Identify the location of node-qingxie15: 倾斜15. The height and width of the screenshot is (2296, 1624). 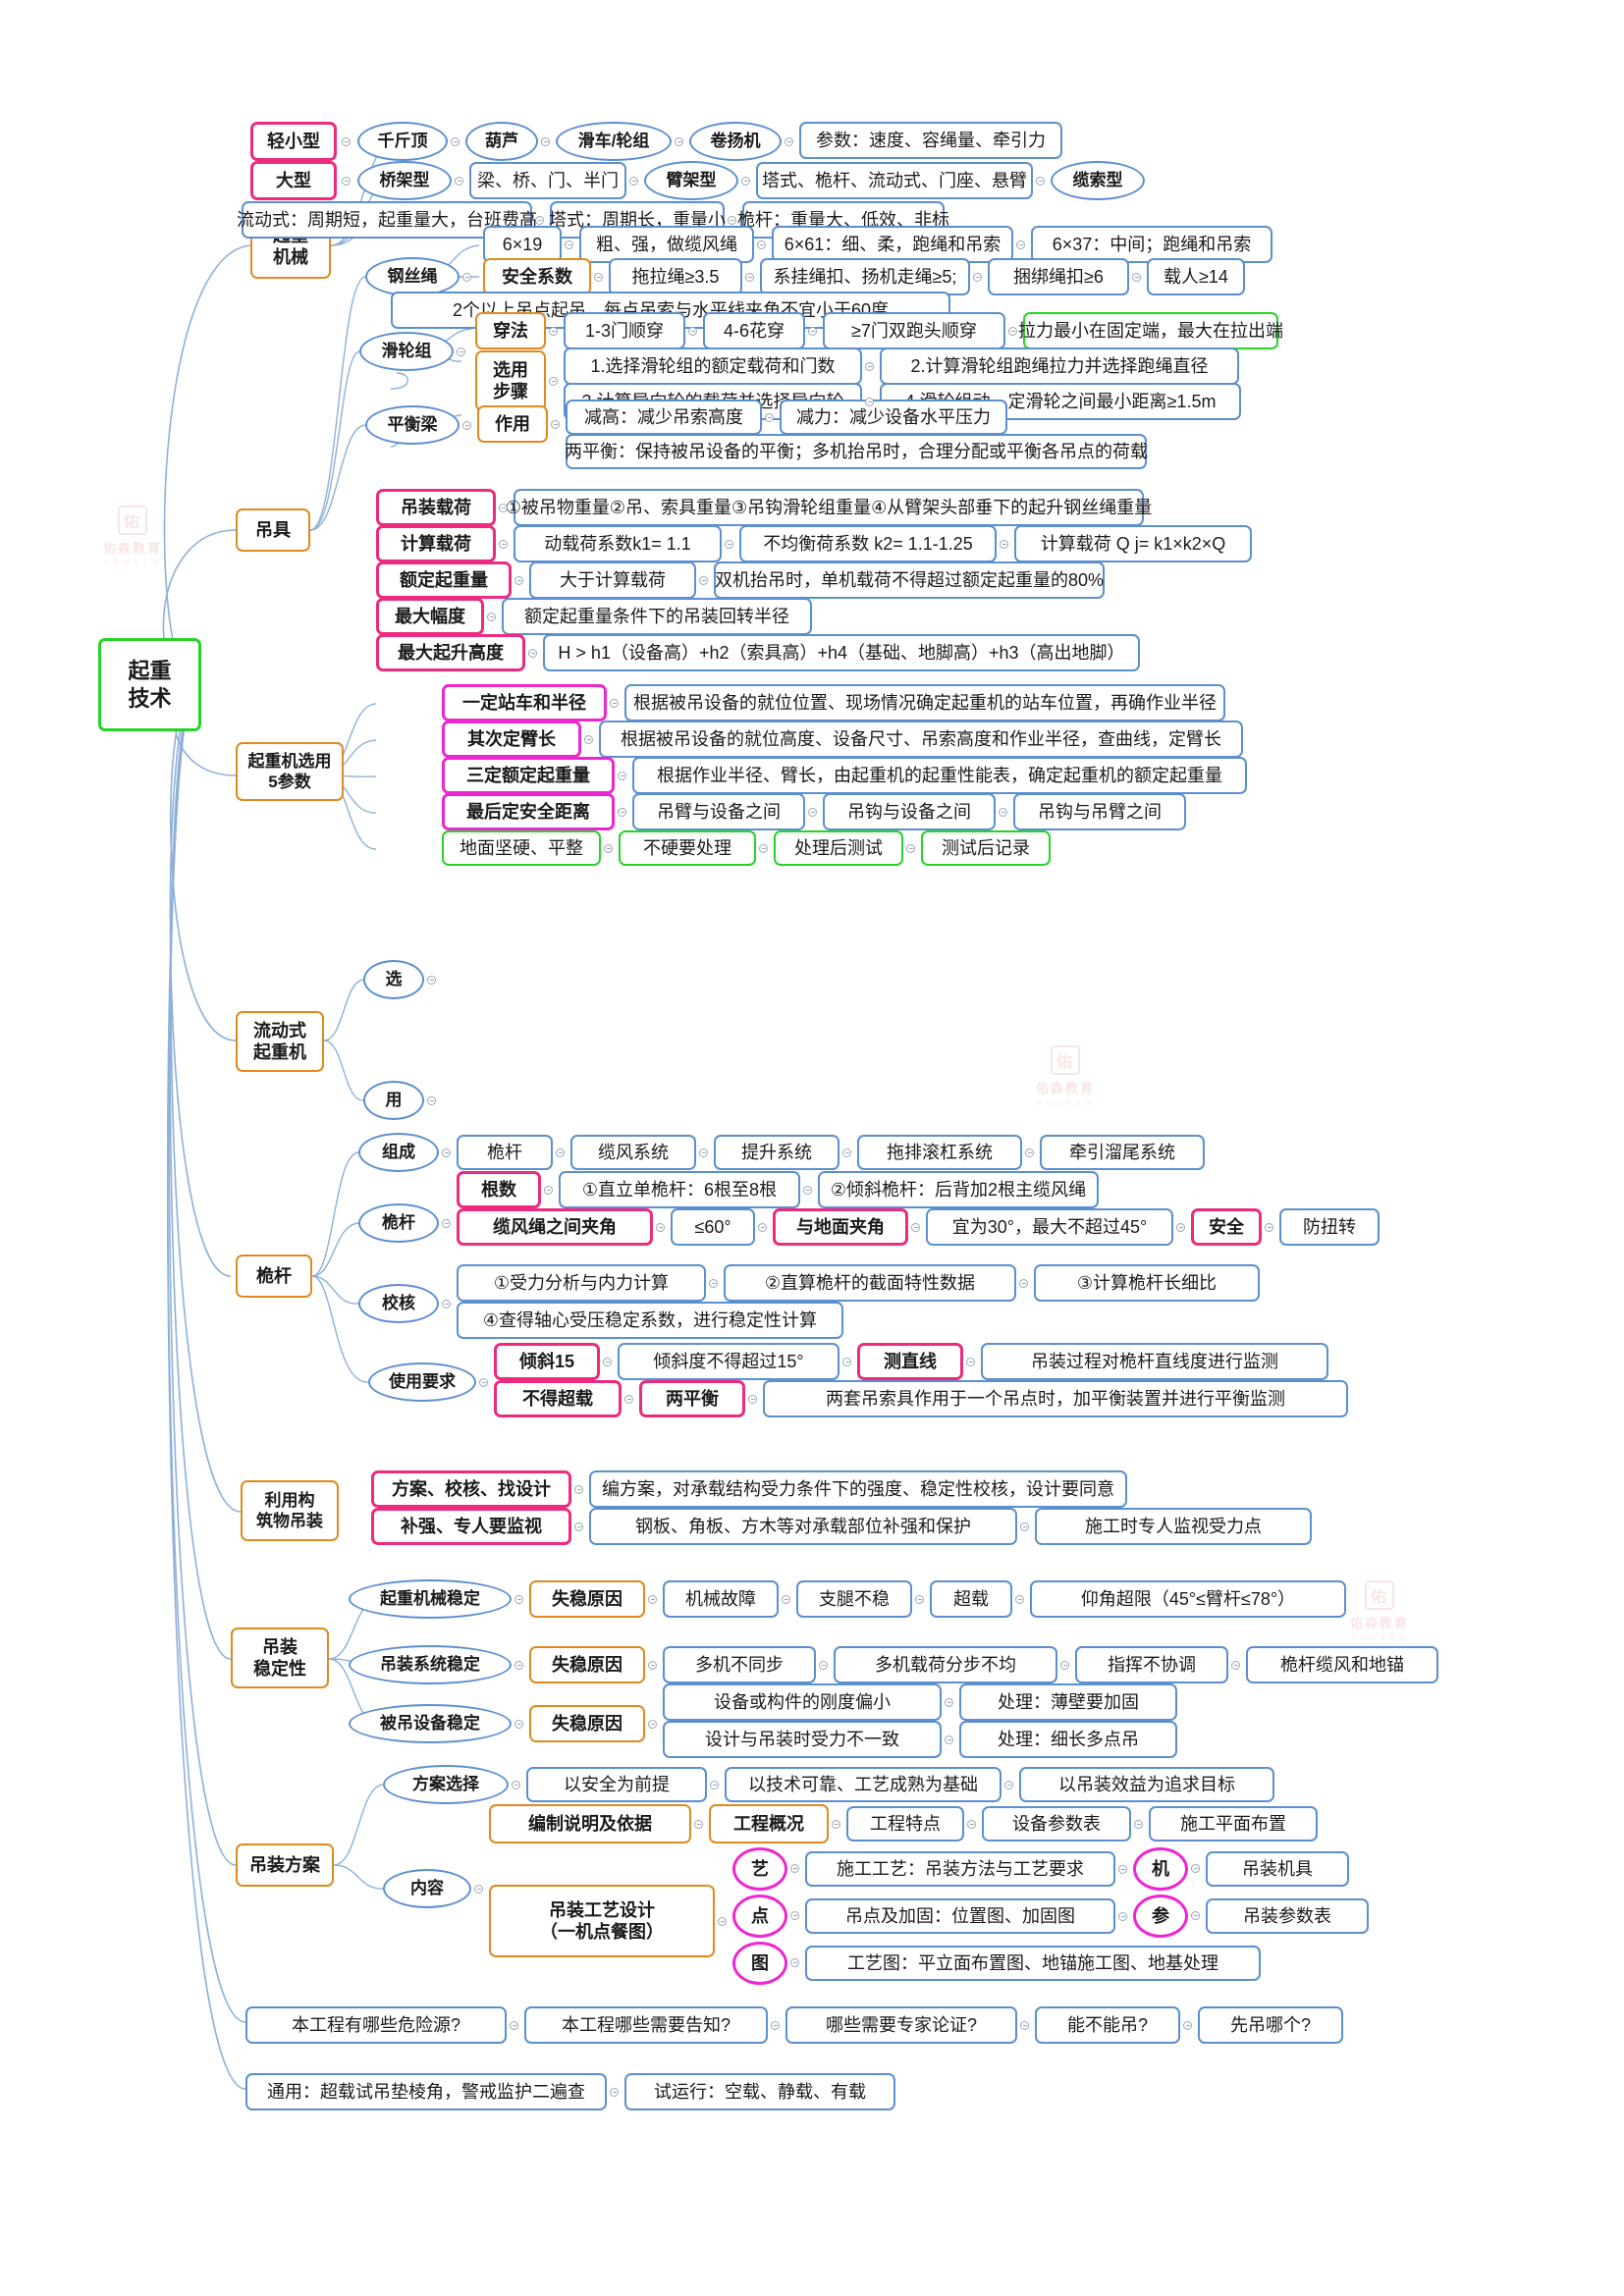
(547, 1361).